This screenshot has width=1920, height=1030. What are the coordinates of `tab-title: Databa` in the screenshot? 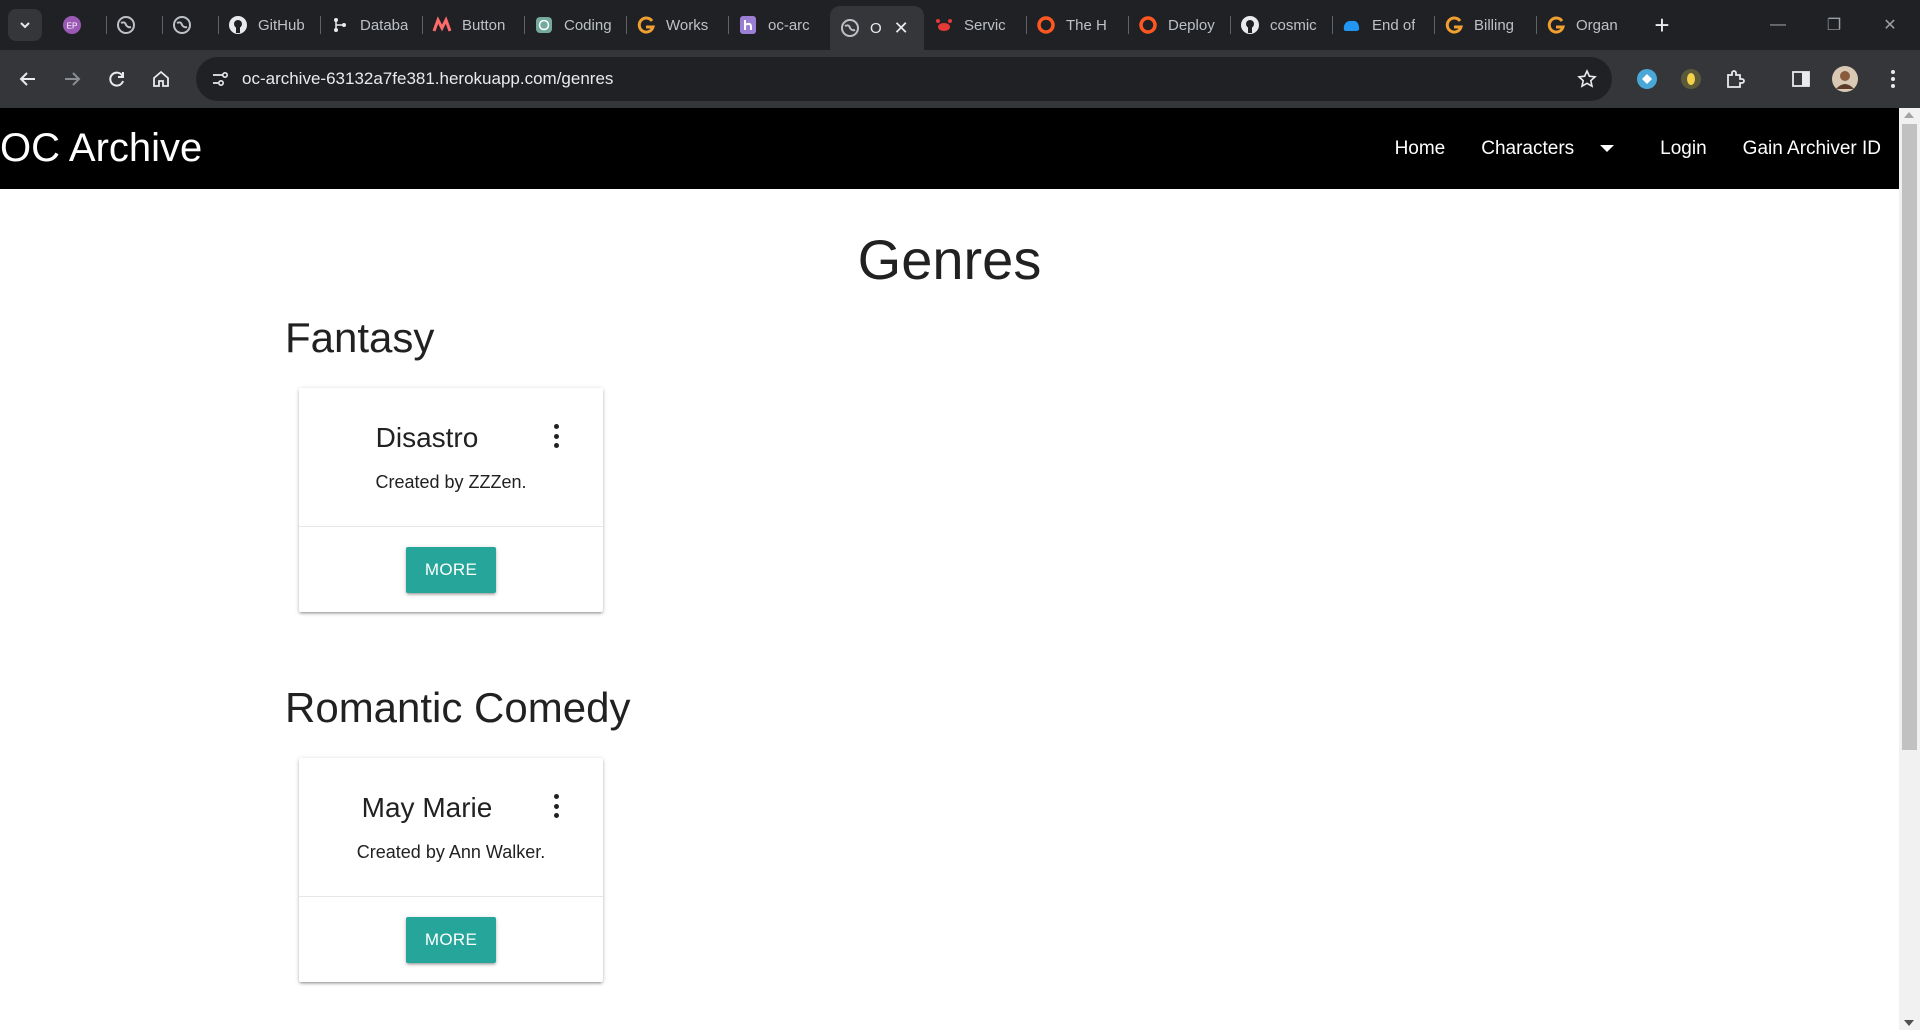 It's located at (384, 25).